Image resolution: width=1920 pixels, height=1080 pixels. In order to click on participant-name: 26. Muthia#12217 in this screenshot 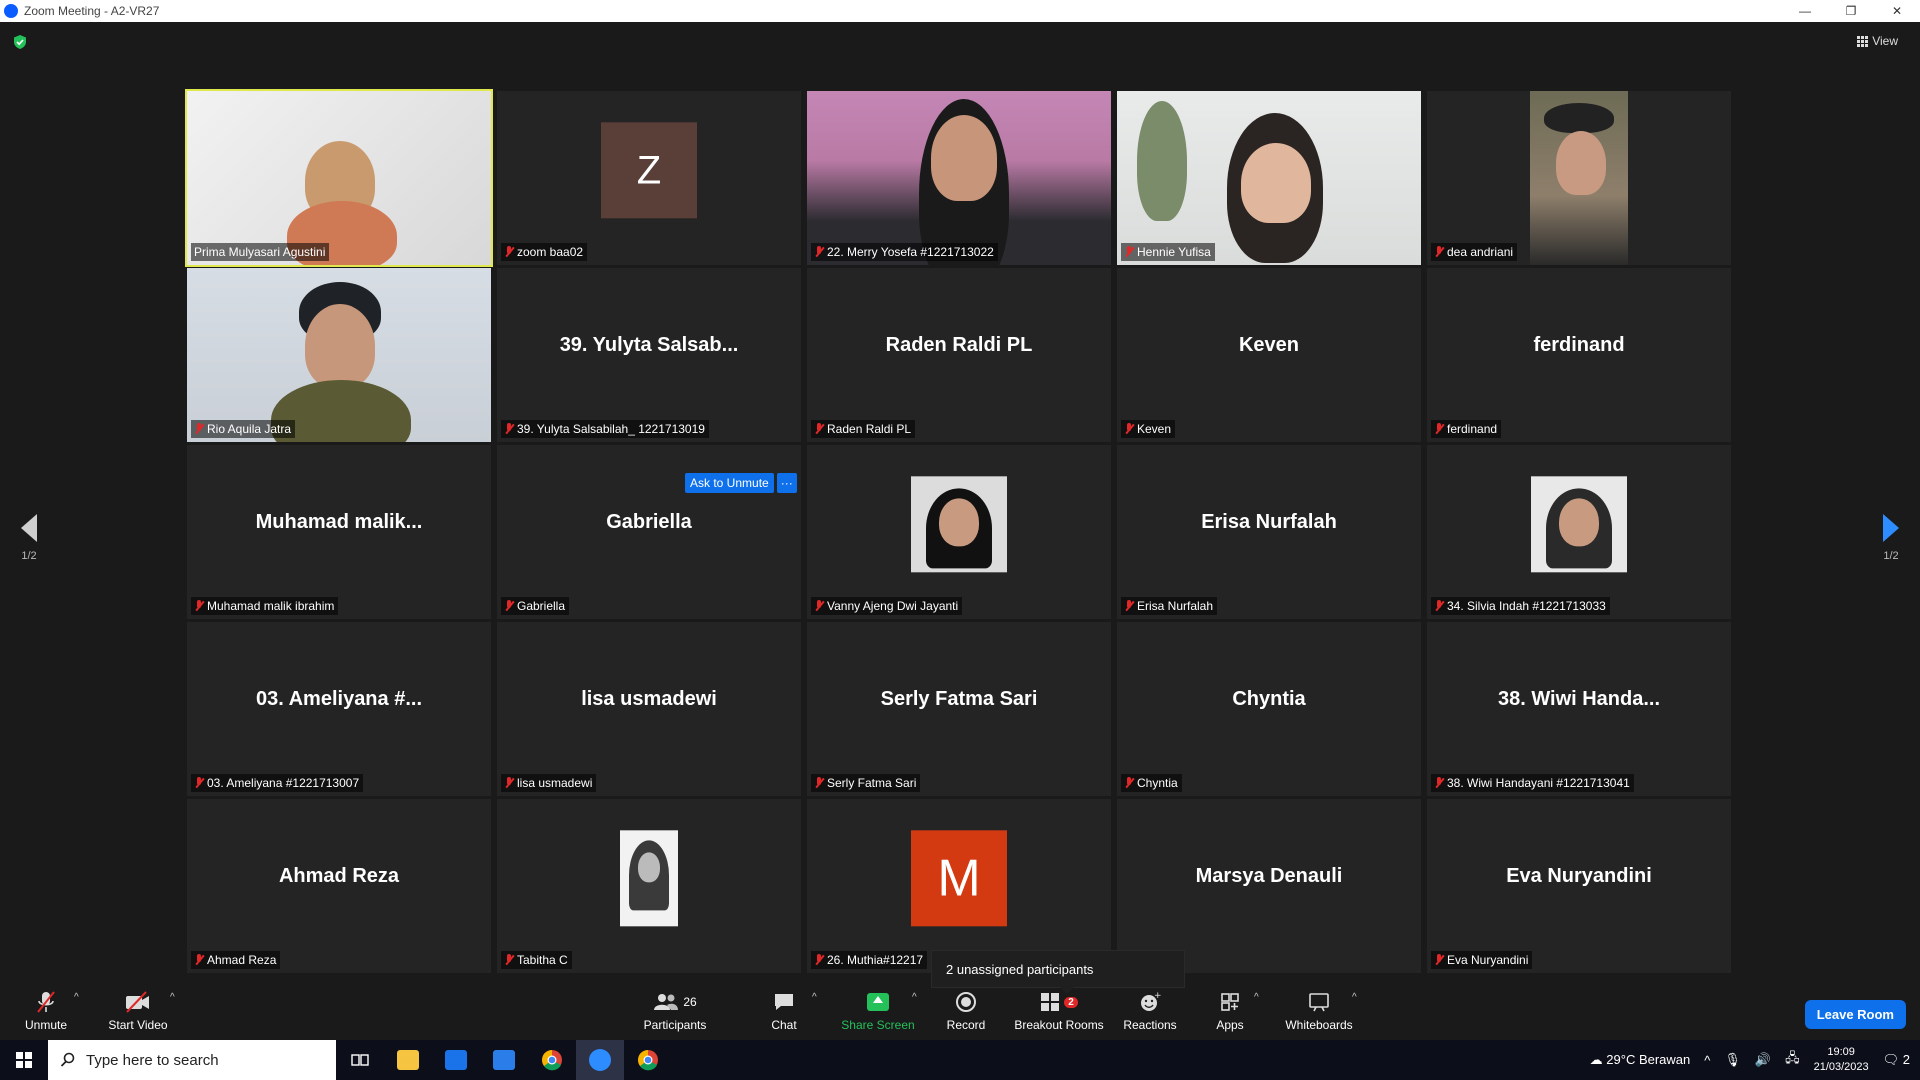, I will do `click(875, 960)`.